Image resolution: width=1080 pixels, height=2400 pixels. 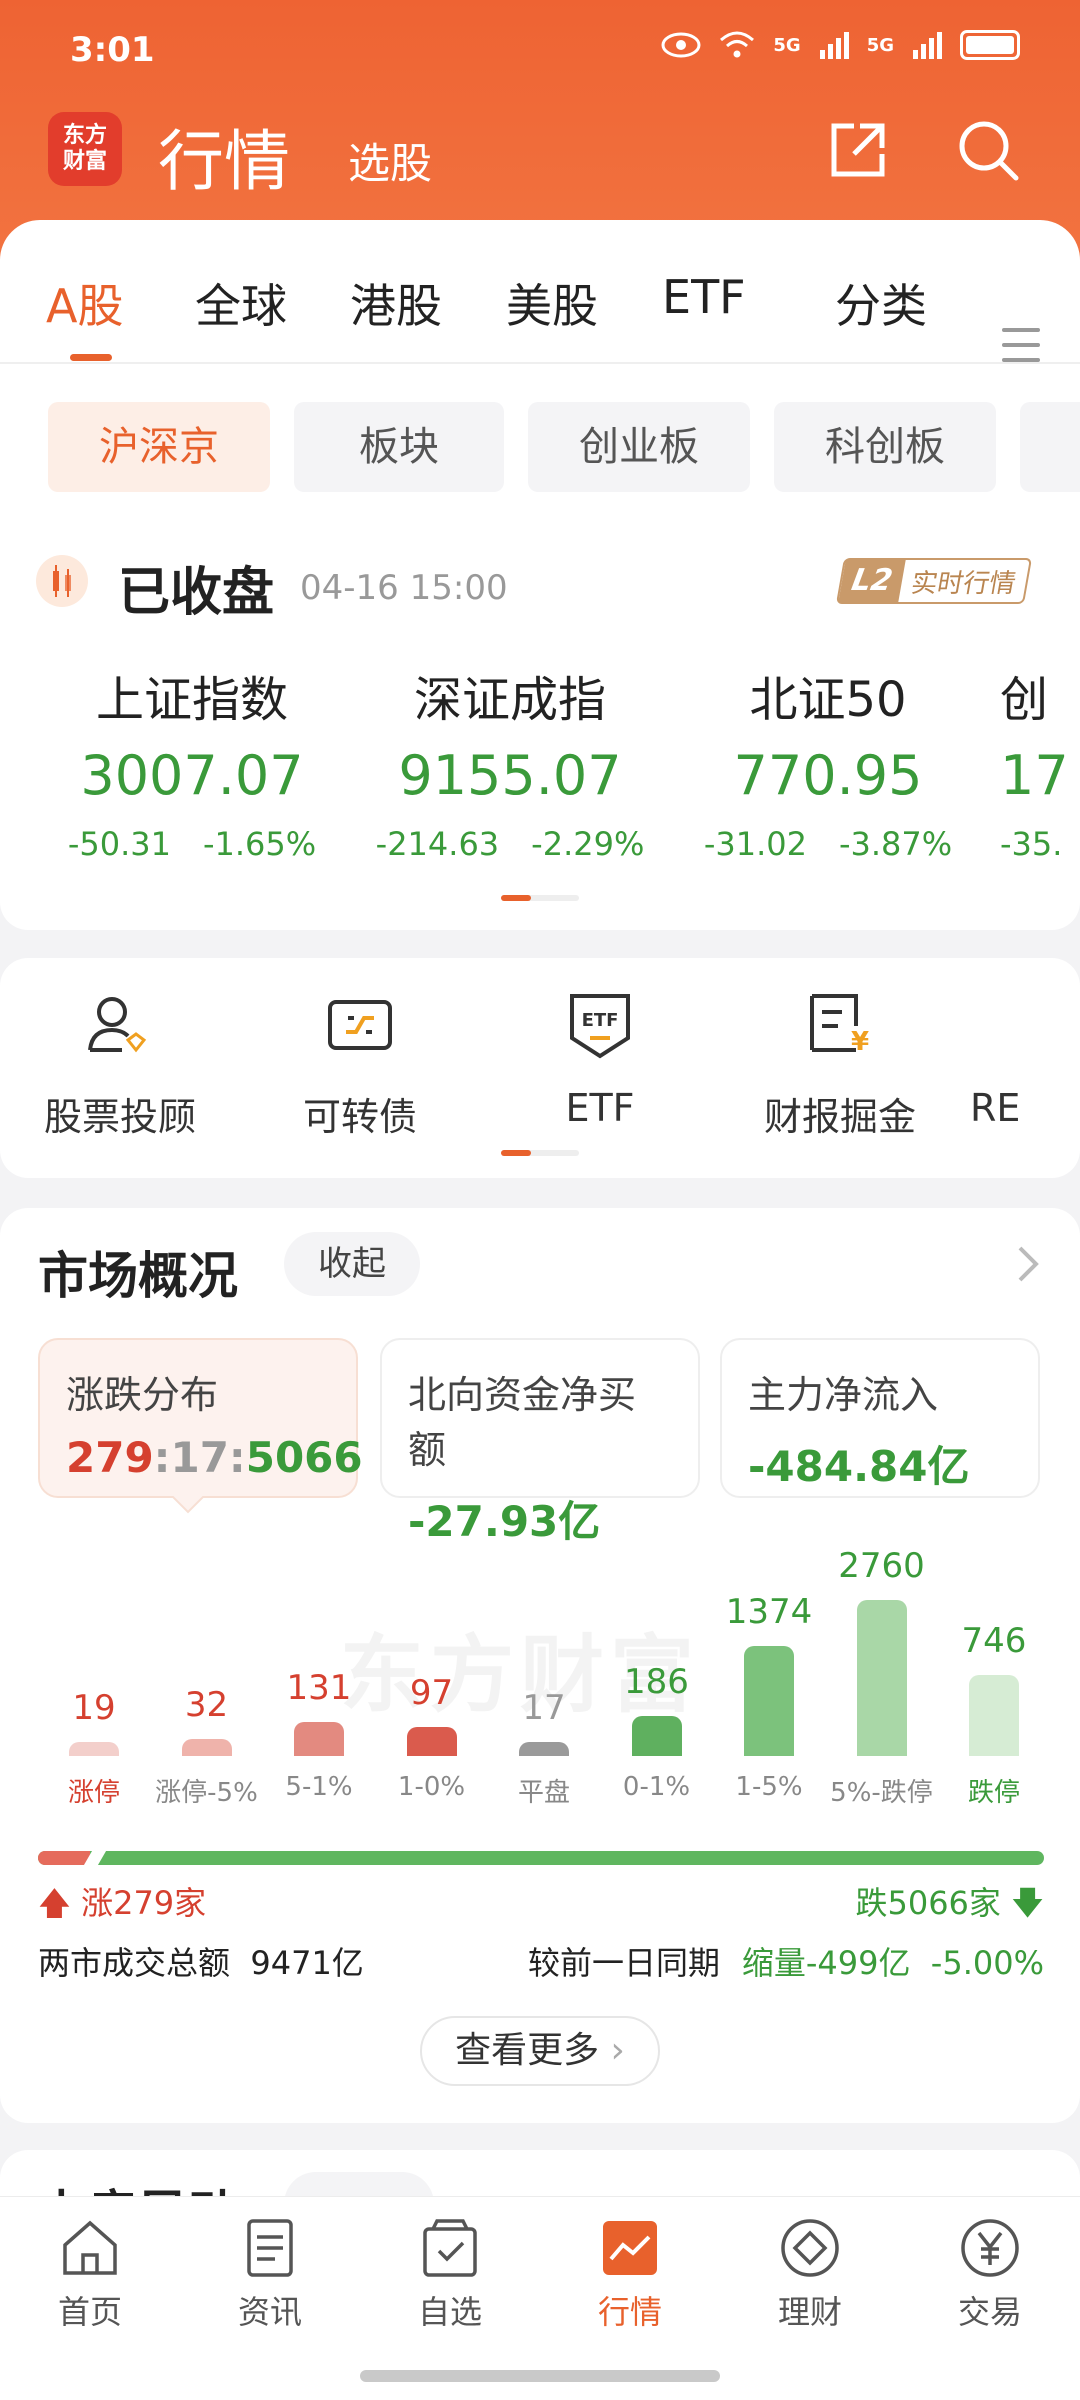 What do you see at coordinates (872, 581) in the screenshot?
I see `l2-label: L2` at bounding box center [872, 581].